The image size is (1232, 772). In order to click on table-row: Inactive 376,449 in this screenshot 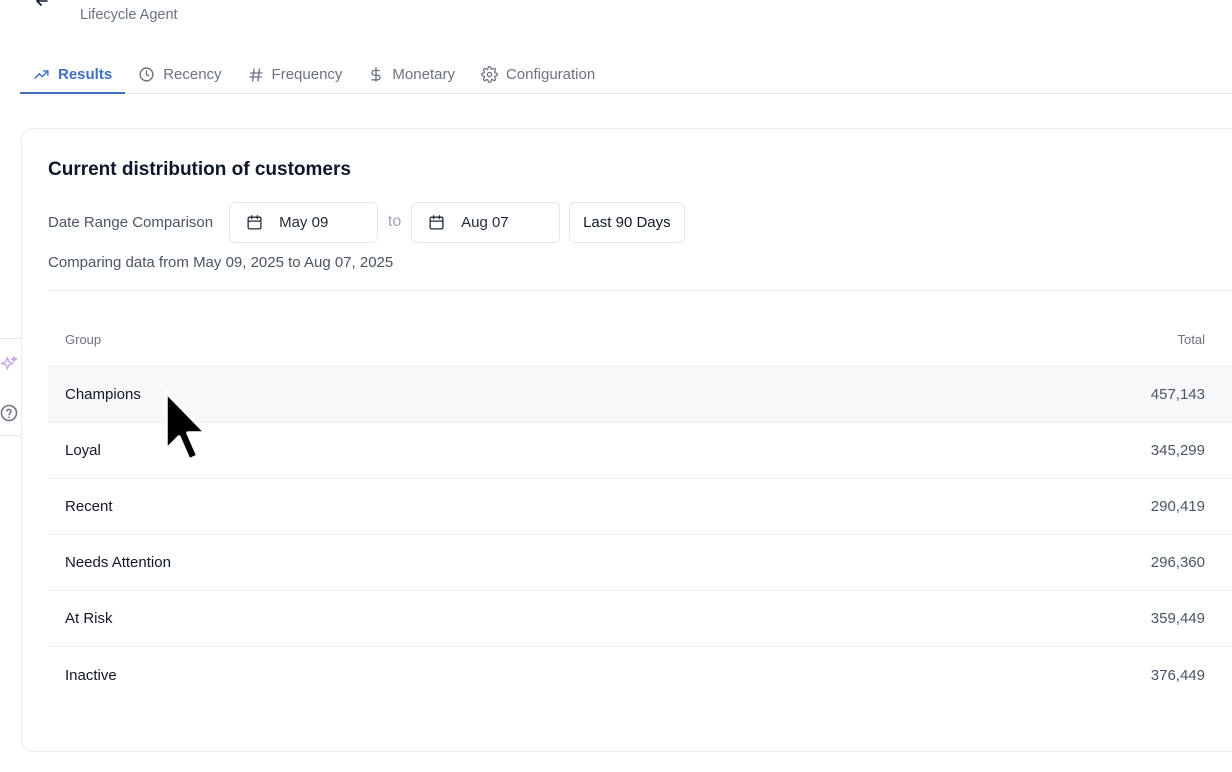, I will do `click(640, 675)`.